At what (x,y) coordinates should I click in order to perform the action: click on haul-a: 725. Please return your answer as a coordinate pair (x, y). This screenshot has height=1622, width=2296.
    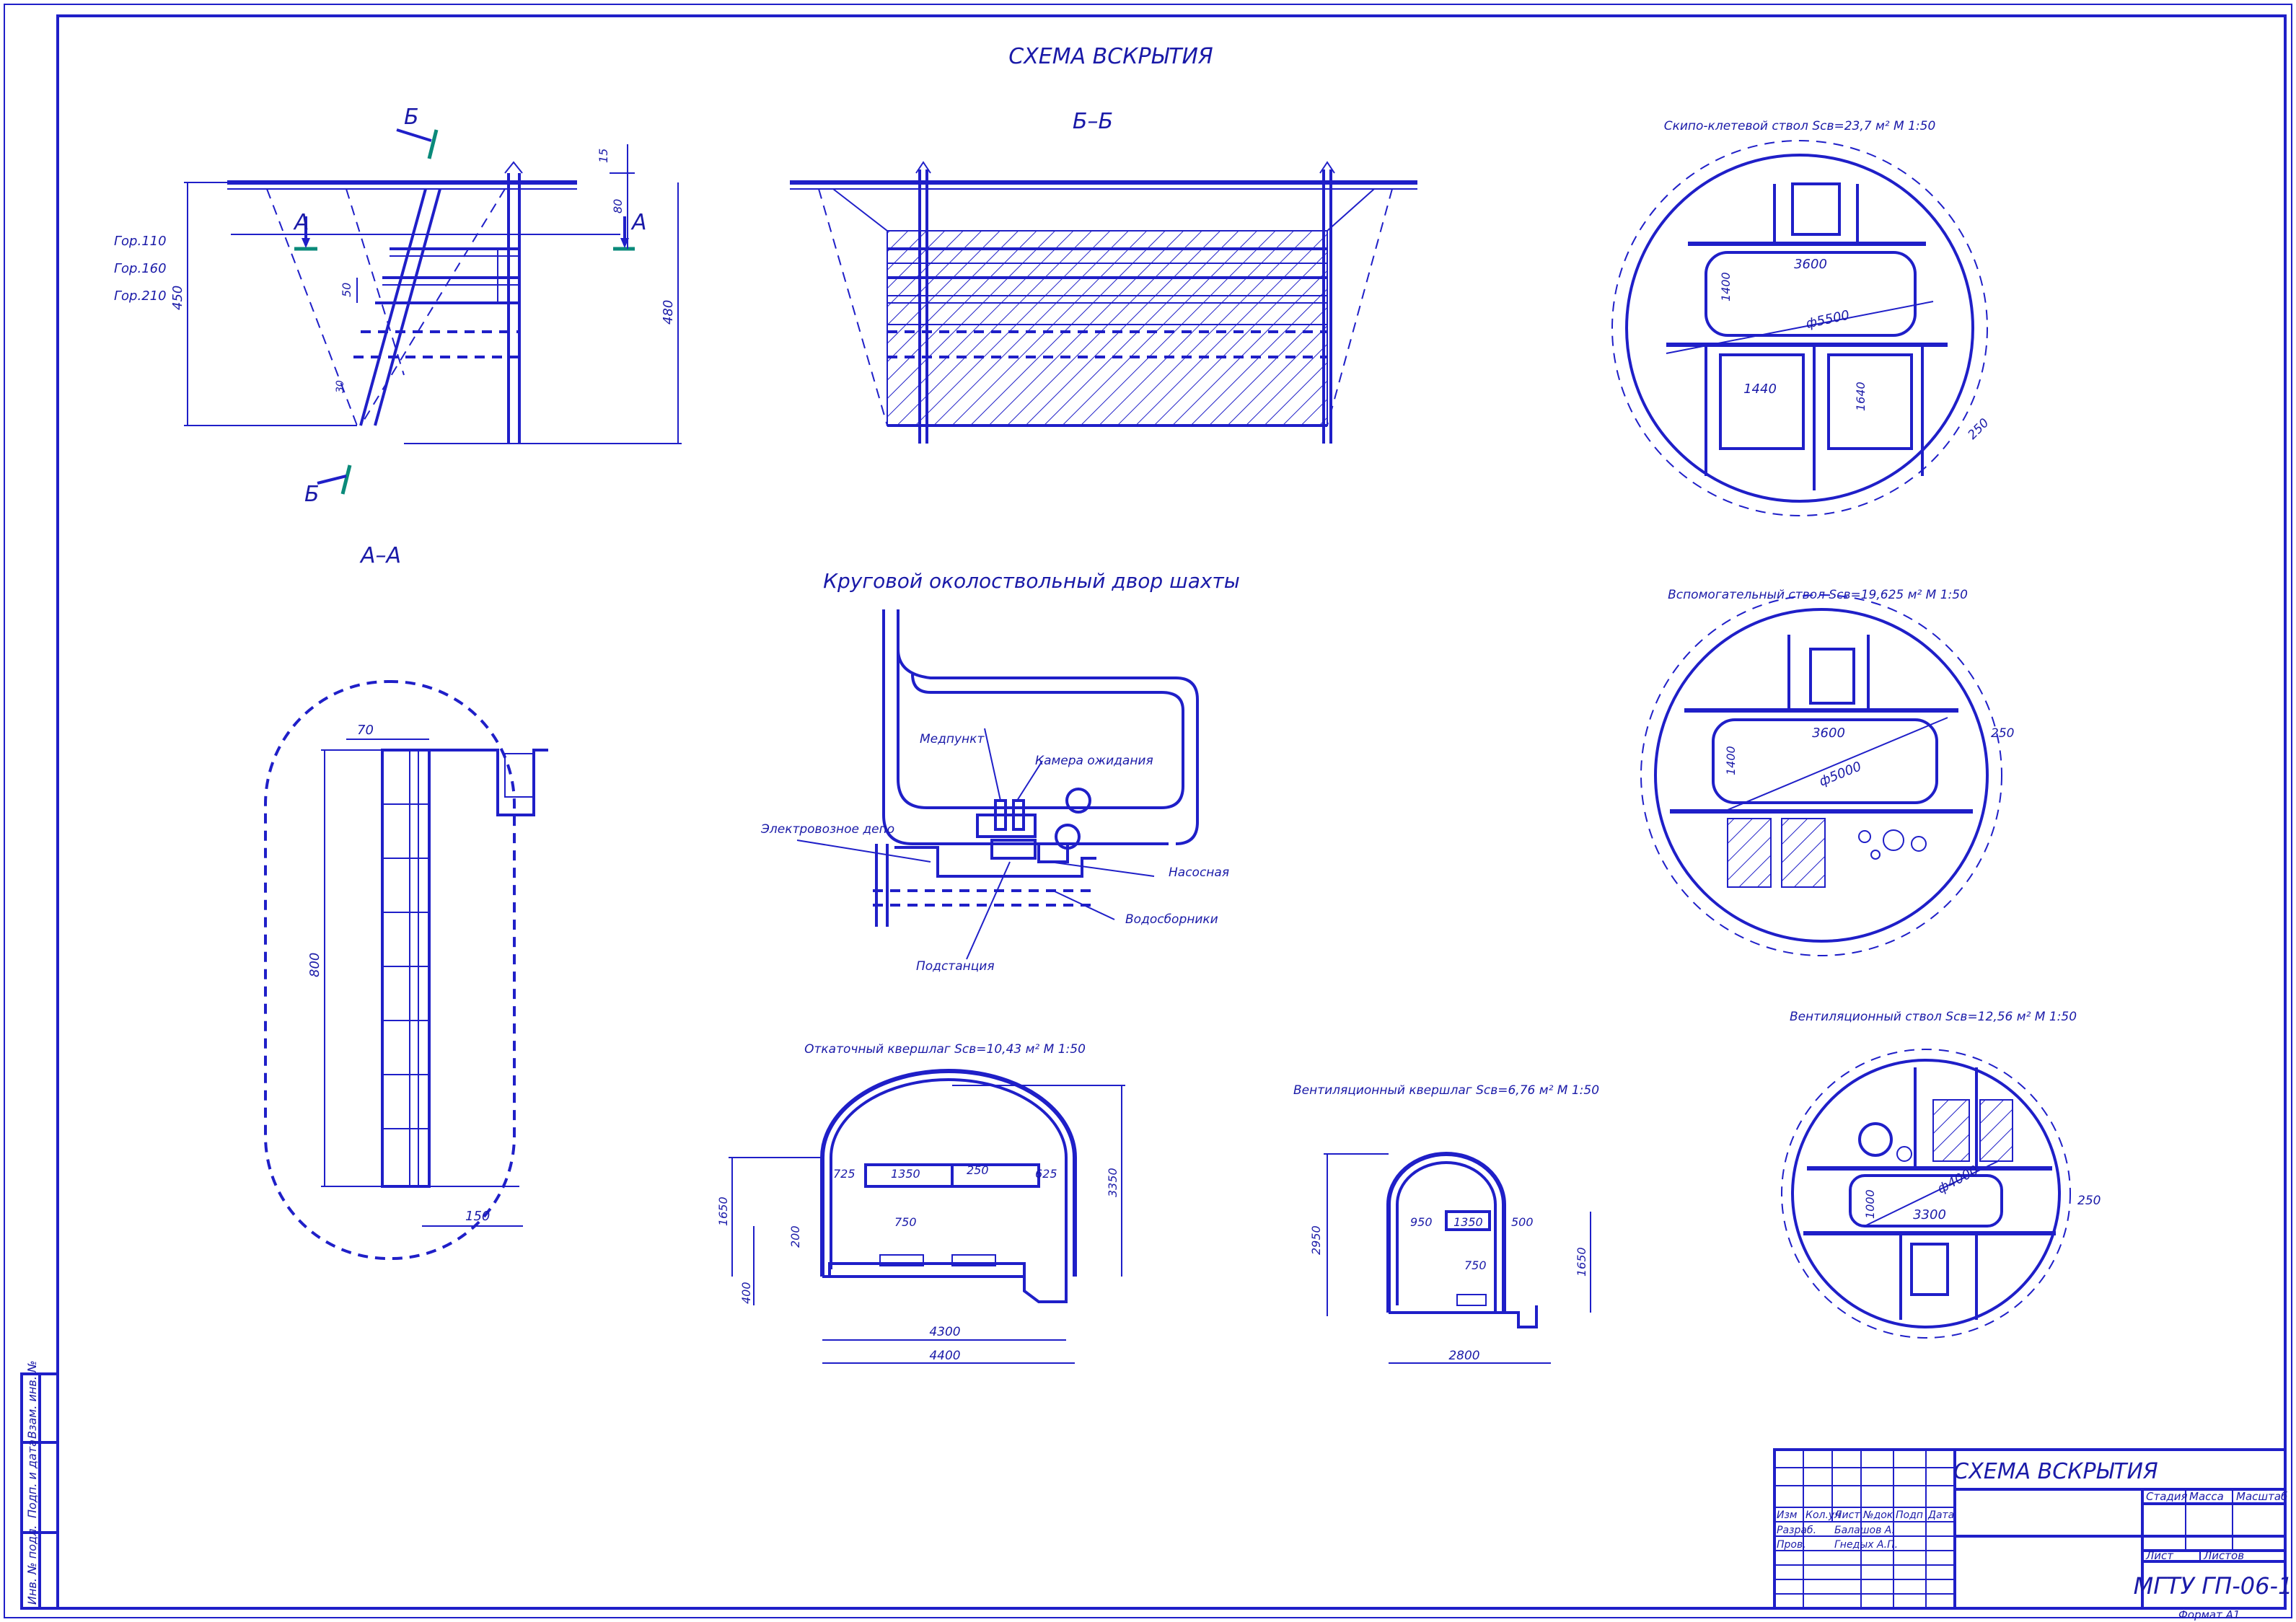
    Looking at the image, I should click on (844, 1174).